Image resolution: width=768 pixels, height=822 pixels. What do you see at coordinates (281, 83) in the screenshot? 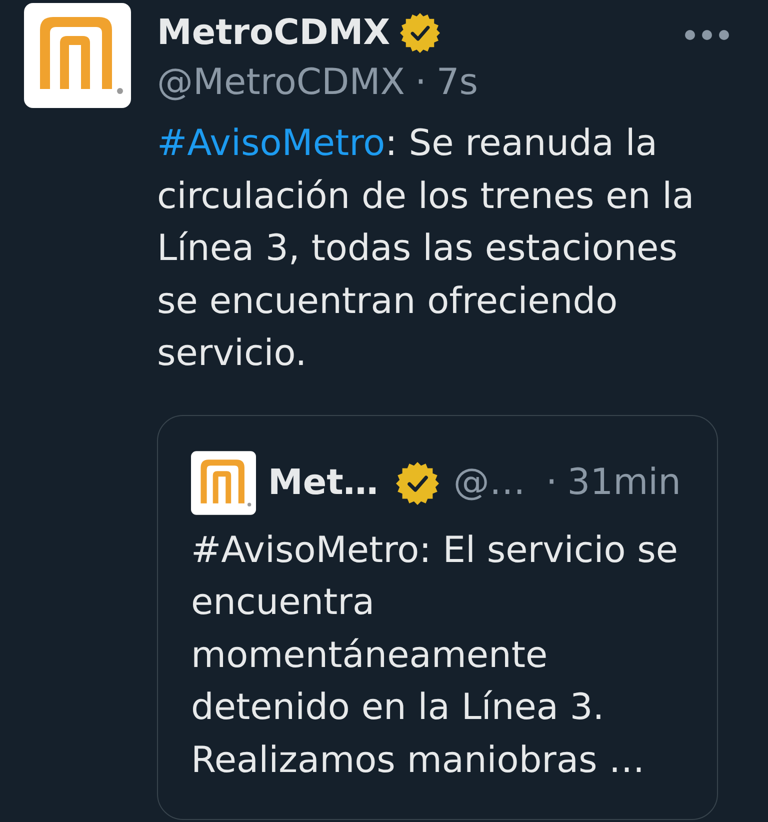
I see `author-handle: @MetroCDMX` at bounding box center [281, 83].